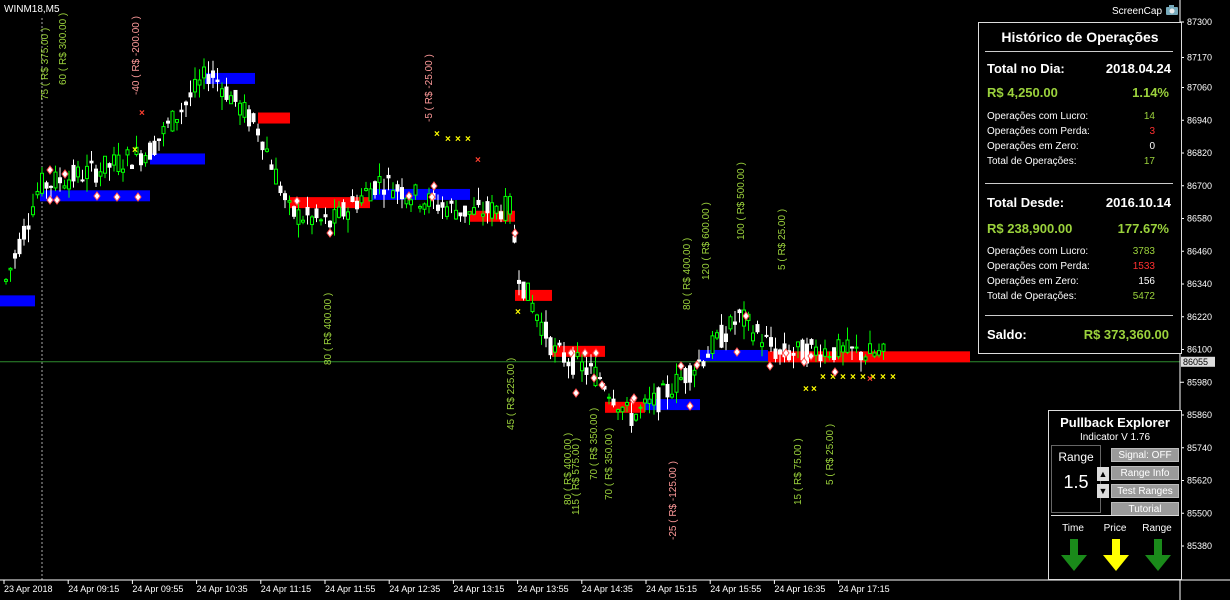 Image resolution: width=1230 pixels, height=600 pixels. Describe the element at coordinates (136, 55) in the screenshot. I see `trade-result-annotation: -40 ( R$ -200.00 )` at that location.